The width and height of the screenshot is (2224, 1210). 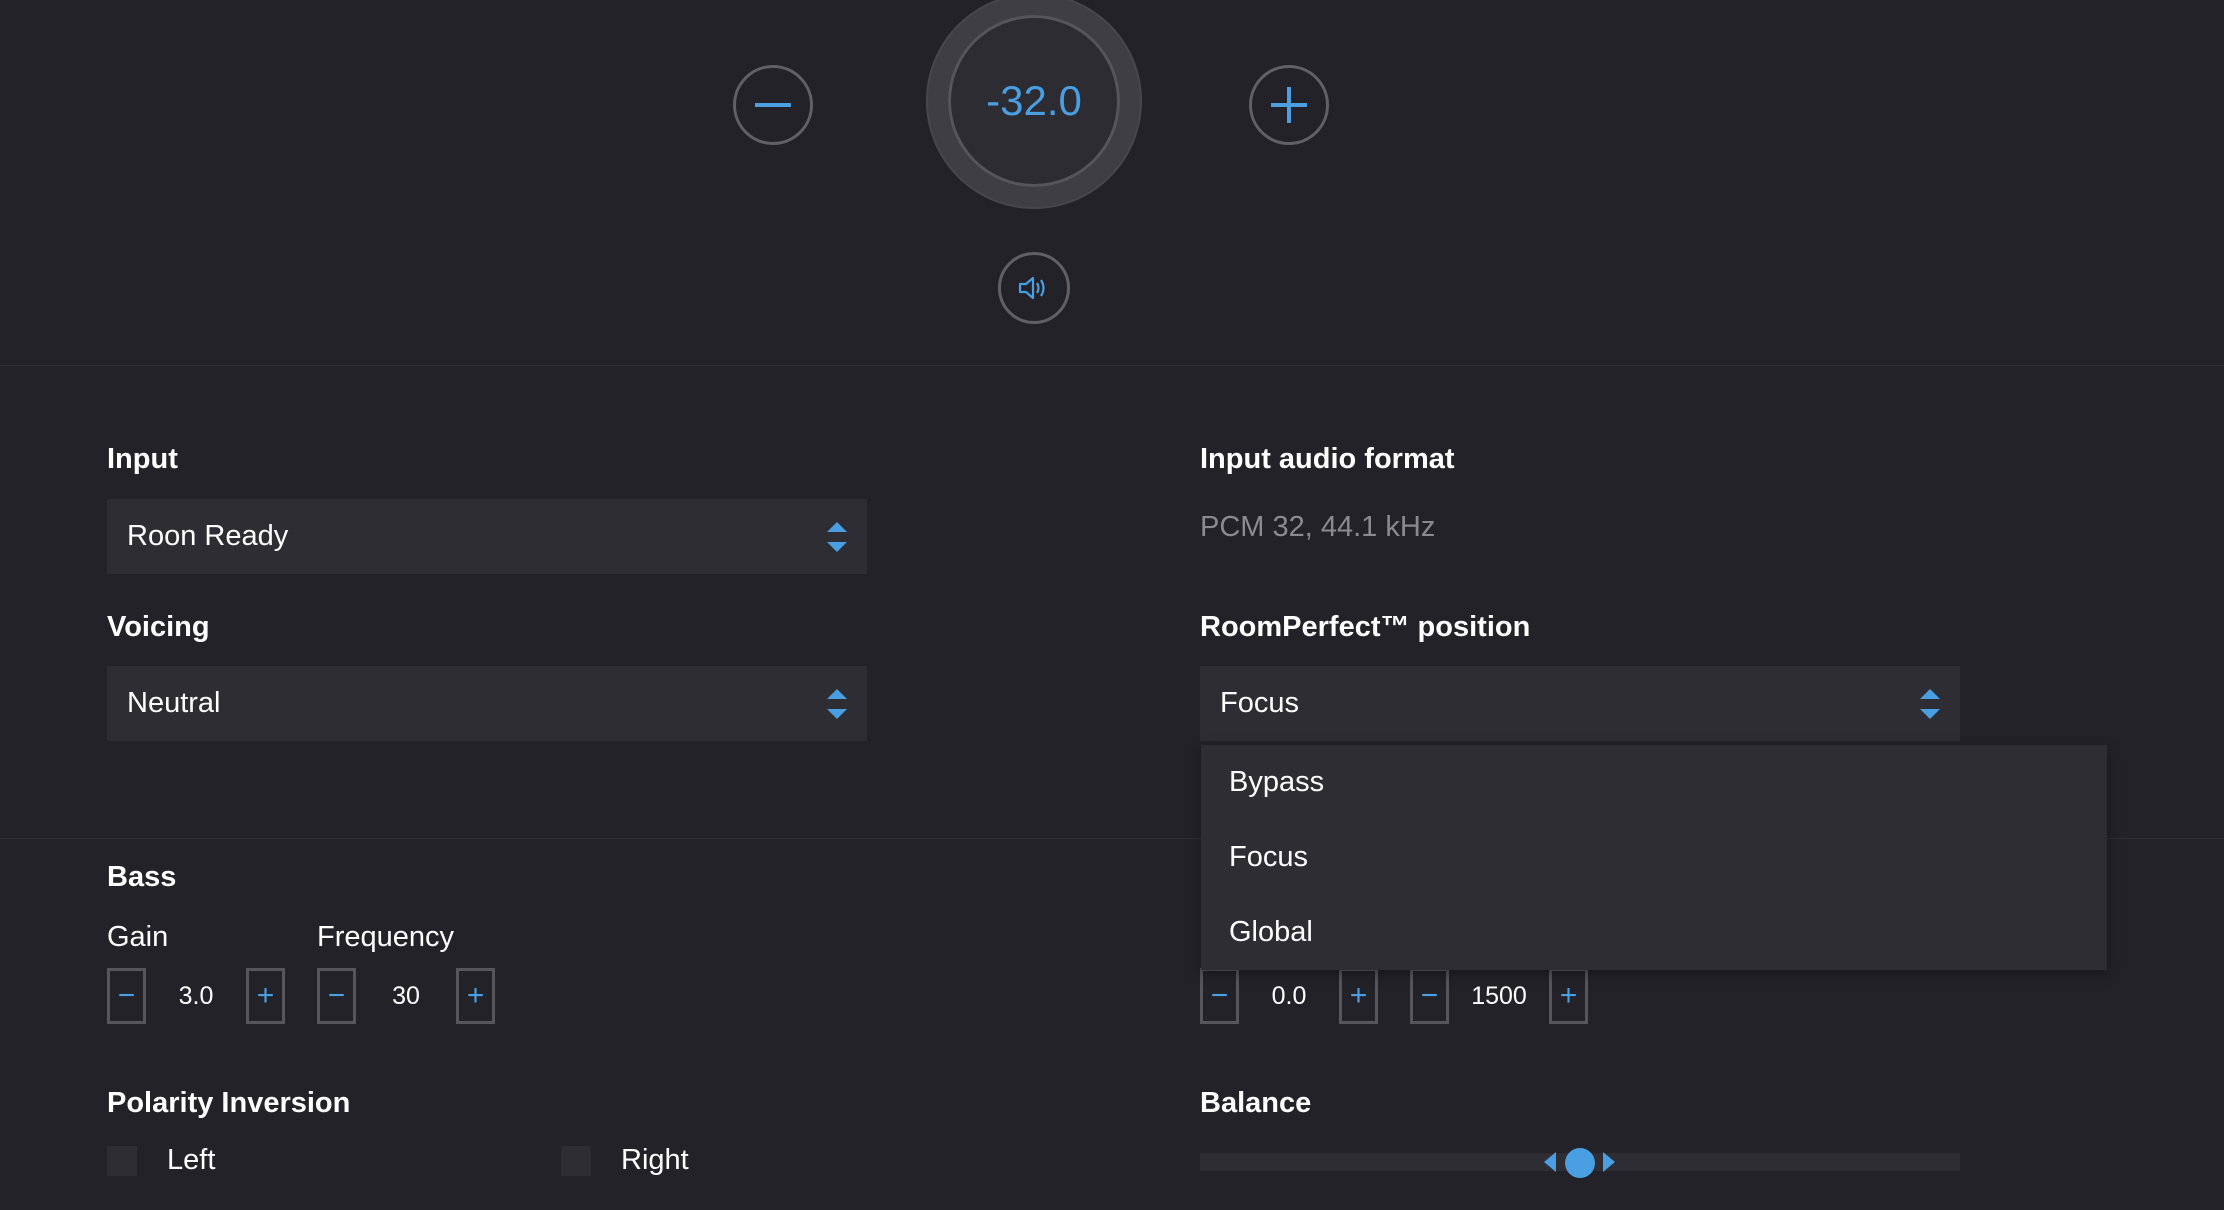 What do you see at coordinates (576, 1161) in the screenshot?
I see `polarity-right-checkbox` at bounding box center [576, 1161].